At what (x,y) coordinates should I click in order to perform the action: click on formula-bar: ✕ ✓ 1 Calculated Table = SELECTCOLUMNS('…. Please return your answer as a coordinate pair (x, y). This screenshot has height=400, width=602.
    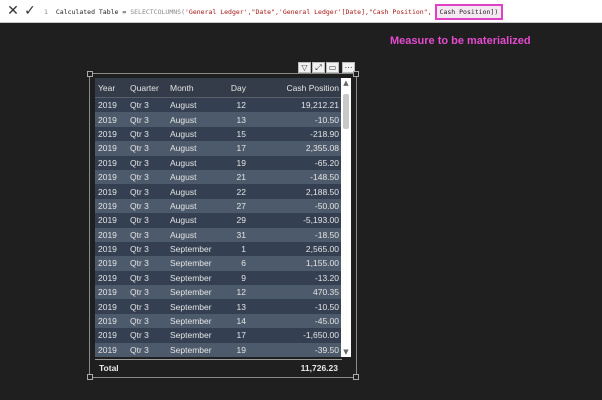
    Looking at the image, I should click on (301, 11).